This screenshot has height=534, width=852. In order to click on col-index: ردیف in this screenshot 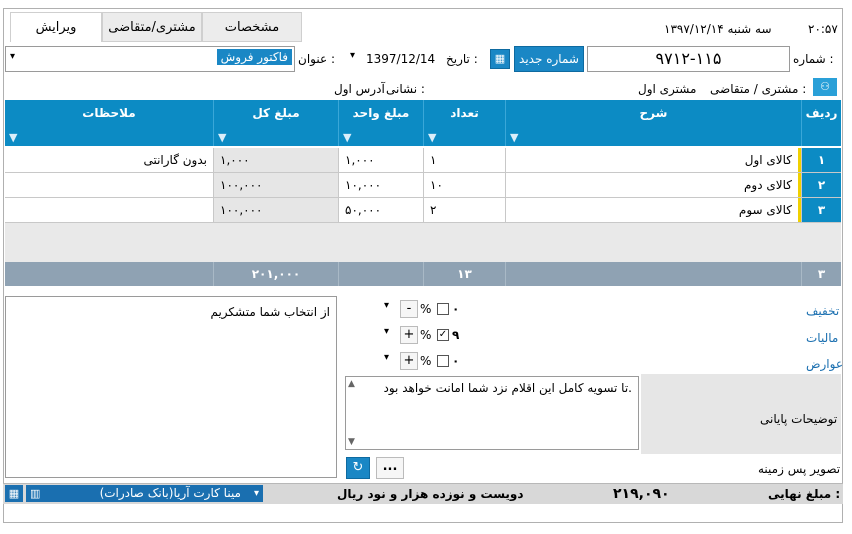, I will do `click(821, 123)`.